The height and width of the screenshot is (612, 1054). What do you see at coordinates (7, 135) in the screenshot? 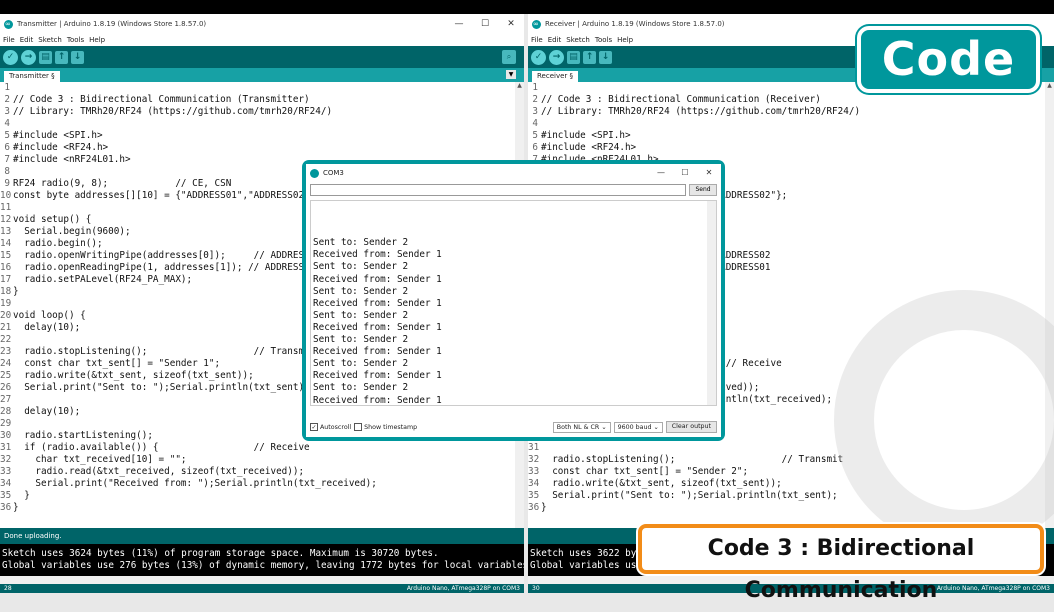
I see `line-number: 5` at bounding box center [7, 135].